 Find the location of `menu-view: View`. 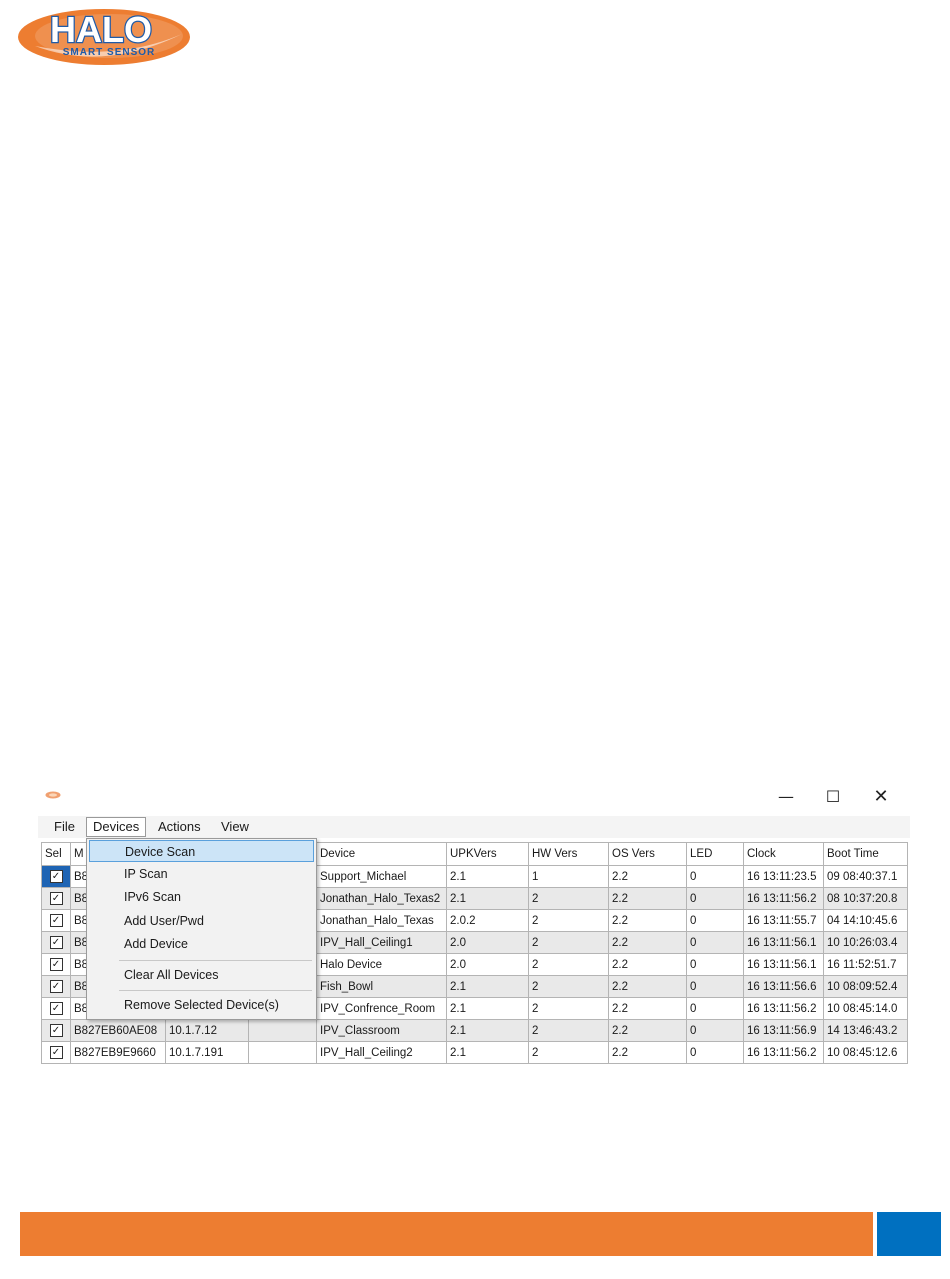

menu-view: View is located at coordinates (235, 827).